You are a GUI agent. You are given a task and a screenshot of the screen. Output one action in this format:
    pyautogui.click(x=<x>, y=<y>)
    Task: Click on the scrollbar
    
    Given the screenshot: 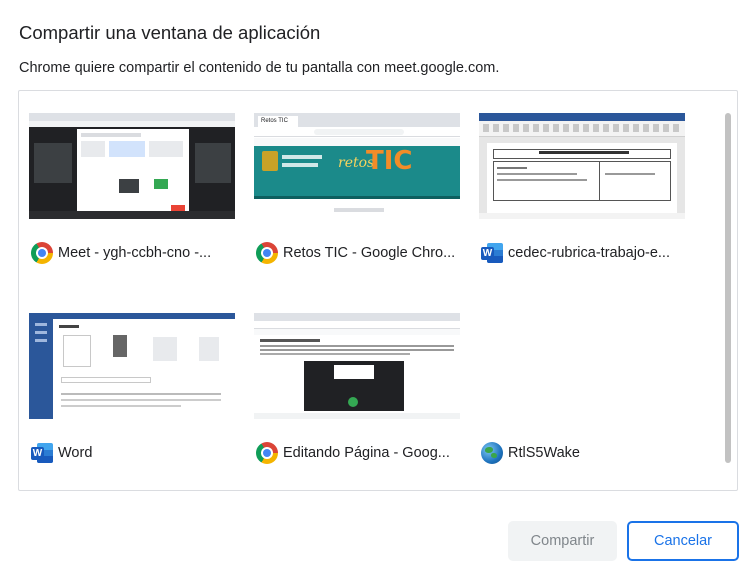 What is the action you would take?
    pyautogui.click(x=728, y=288)
    